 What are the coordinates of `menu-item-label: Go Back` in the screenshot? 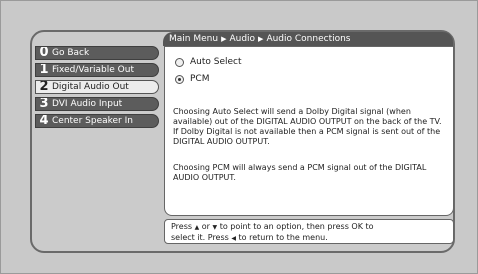 It's located at (71, 53).